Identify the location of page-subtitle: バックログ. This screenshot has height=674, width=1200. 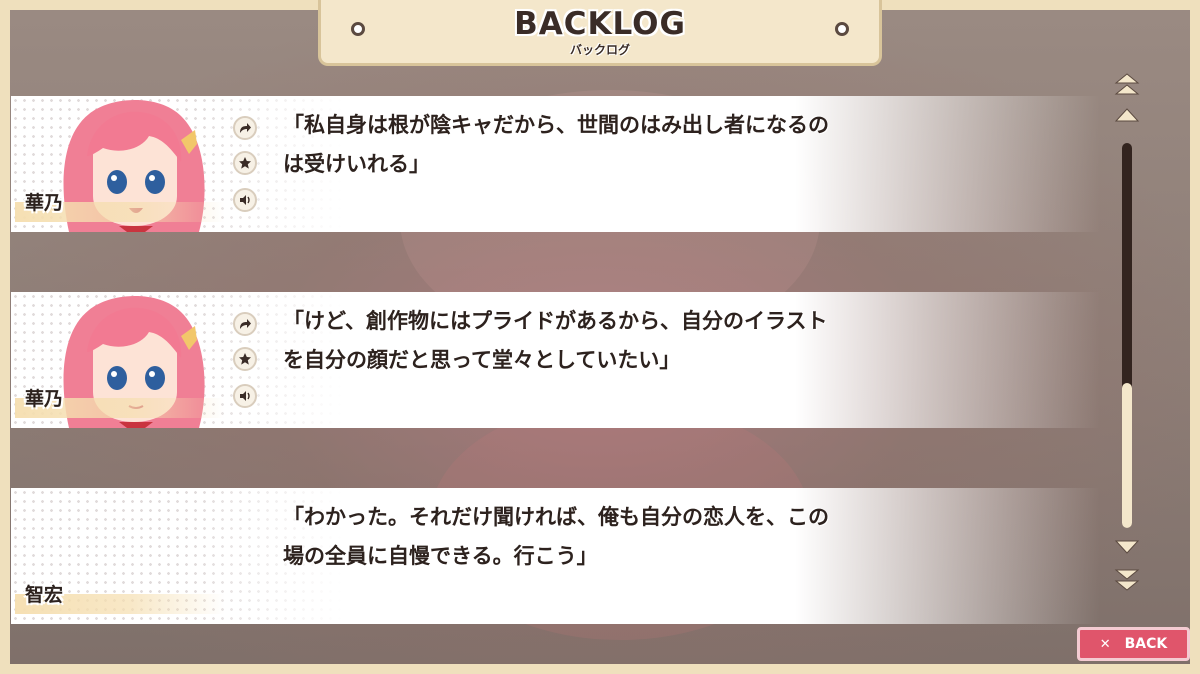
(599, 50).